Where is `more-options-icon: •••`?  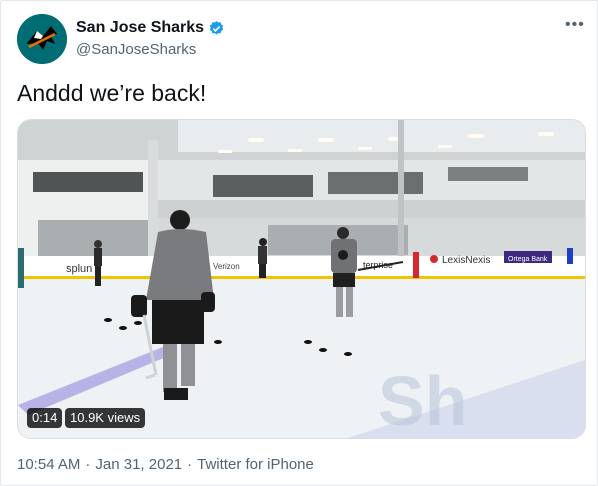 more-options-icon: ••• is located at coordinates (575, 25).